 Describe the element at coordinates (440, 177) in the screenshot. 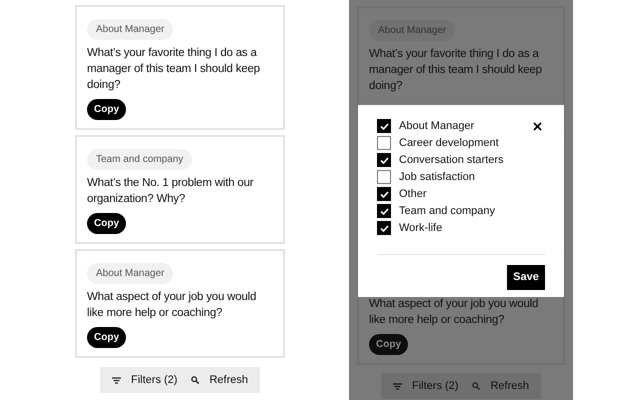

I see `filter-option: Job satisfaction` at that location.